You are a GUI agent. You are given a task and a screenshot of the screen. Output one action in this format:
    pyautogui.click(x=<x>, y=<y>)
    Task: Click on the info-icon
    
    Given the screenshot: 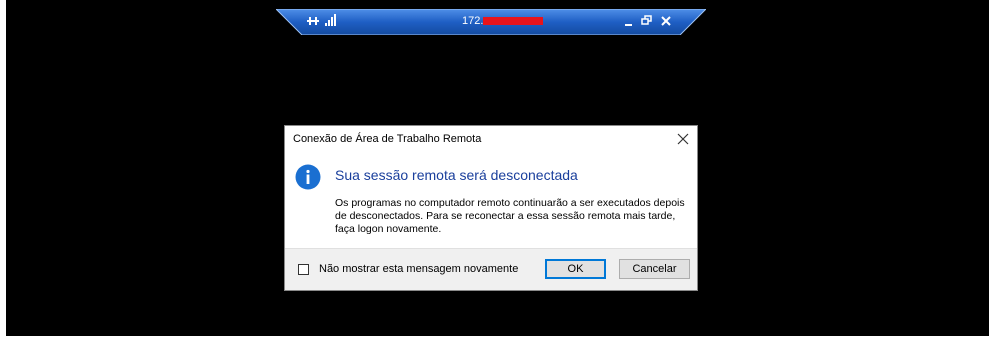 What is the action you would take?
    pyautogui.click(x=308, y=177)
    